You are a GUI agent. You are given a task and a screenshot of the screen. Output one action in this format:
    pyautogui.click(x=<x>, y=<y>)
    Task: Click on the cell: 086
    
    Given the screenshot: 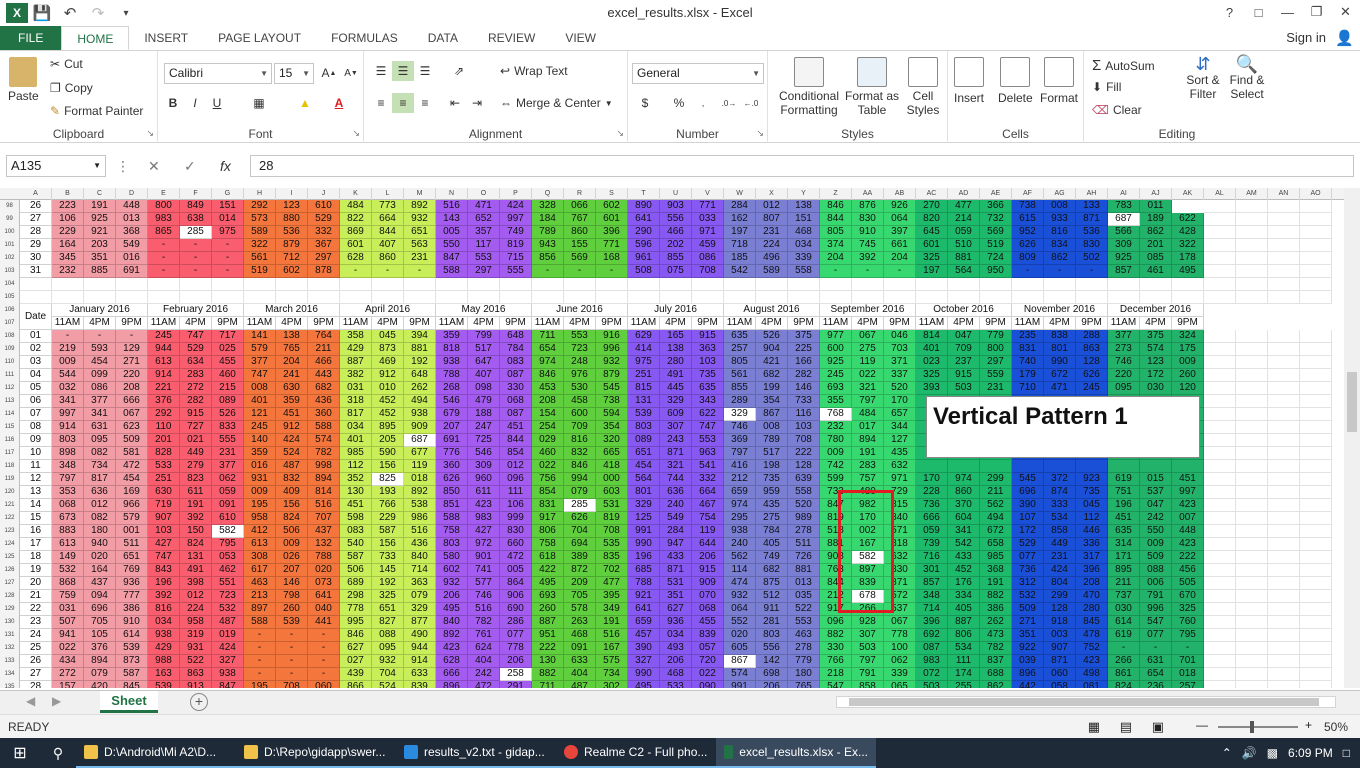 What is the action you would take?
    pyautogui.click(x=100, y=388)
    